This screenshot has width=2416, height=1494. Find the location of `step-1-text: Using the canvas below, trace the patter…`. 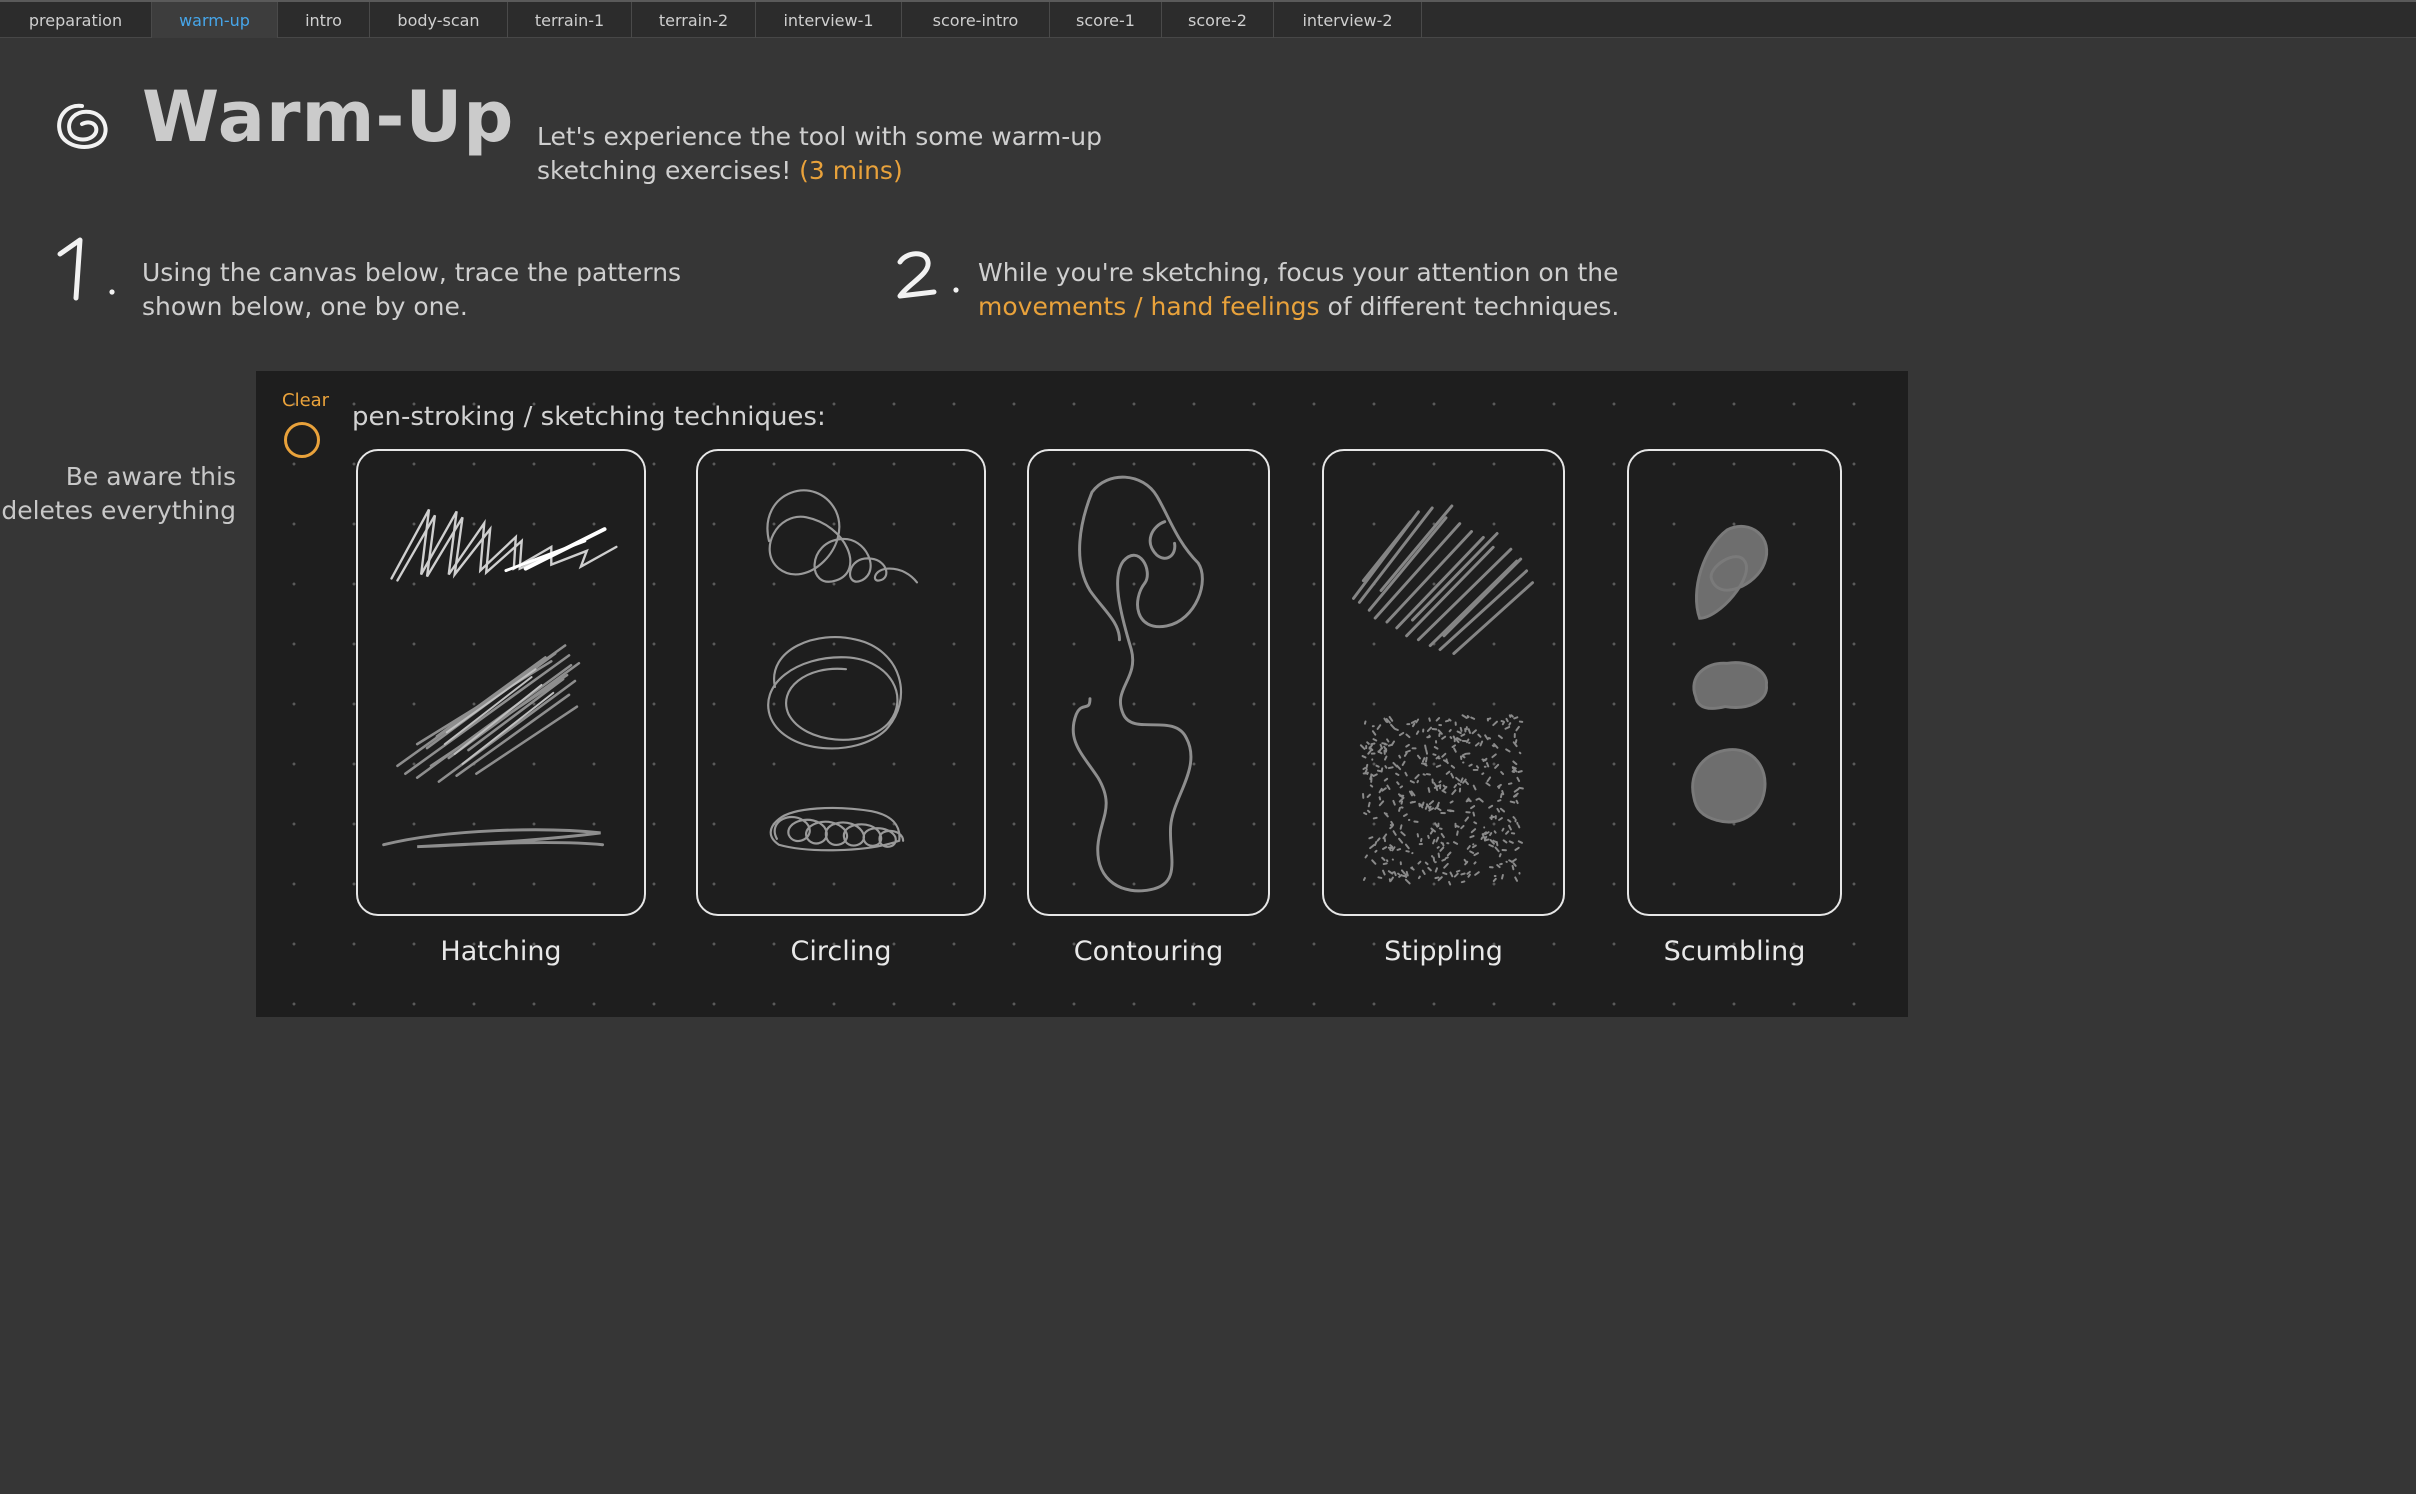

step-1-text: Using the canvas below, trace the patter… is located at coordinates (412, 289).